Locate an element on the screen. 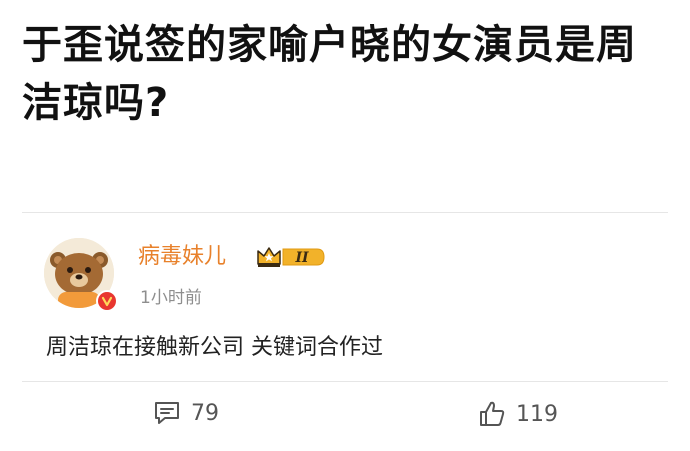 Image resolution: width=690 pixels, height=451 pixels. vip-badge: II is located at coordinates (291, 259).